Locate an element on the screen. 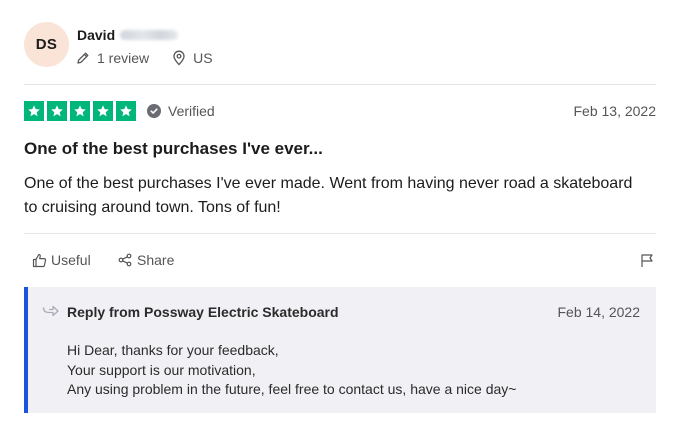 The width and height of the screenshot is (680, 437). location-pin-icon is located at coordinates (179, 58).